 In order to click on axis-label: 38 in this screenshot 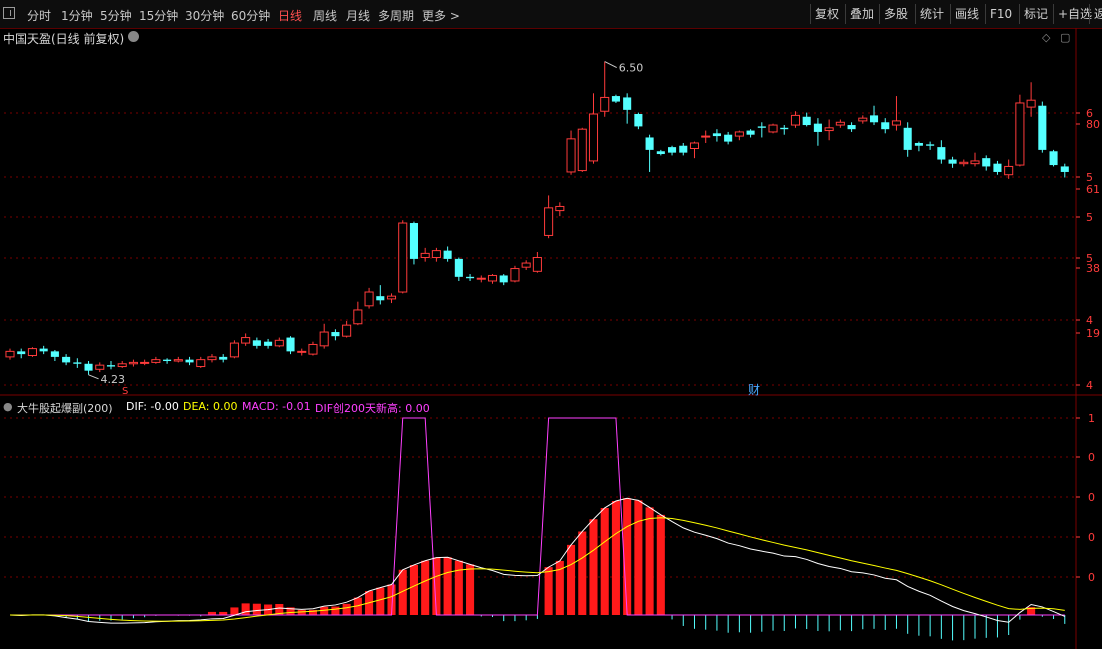, I will do `click(1093, 268)`.